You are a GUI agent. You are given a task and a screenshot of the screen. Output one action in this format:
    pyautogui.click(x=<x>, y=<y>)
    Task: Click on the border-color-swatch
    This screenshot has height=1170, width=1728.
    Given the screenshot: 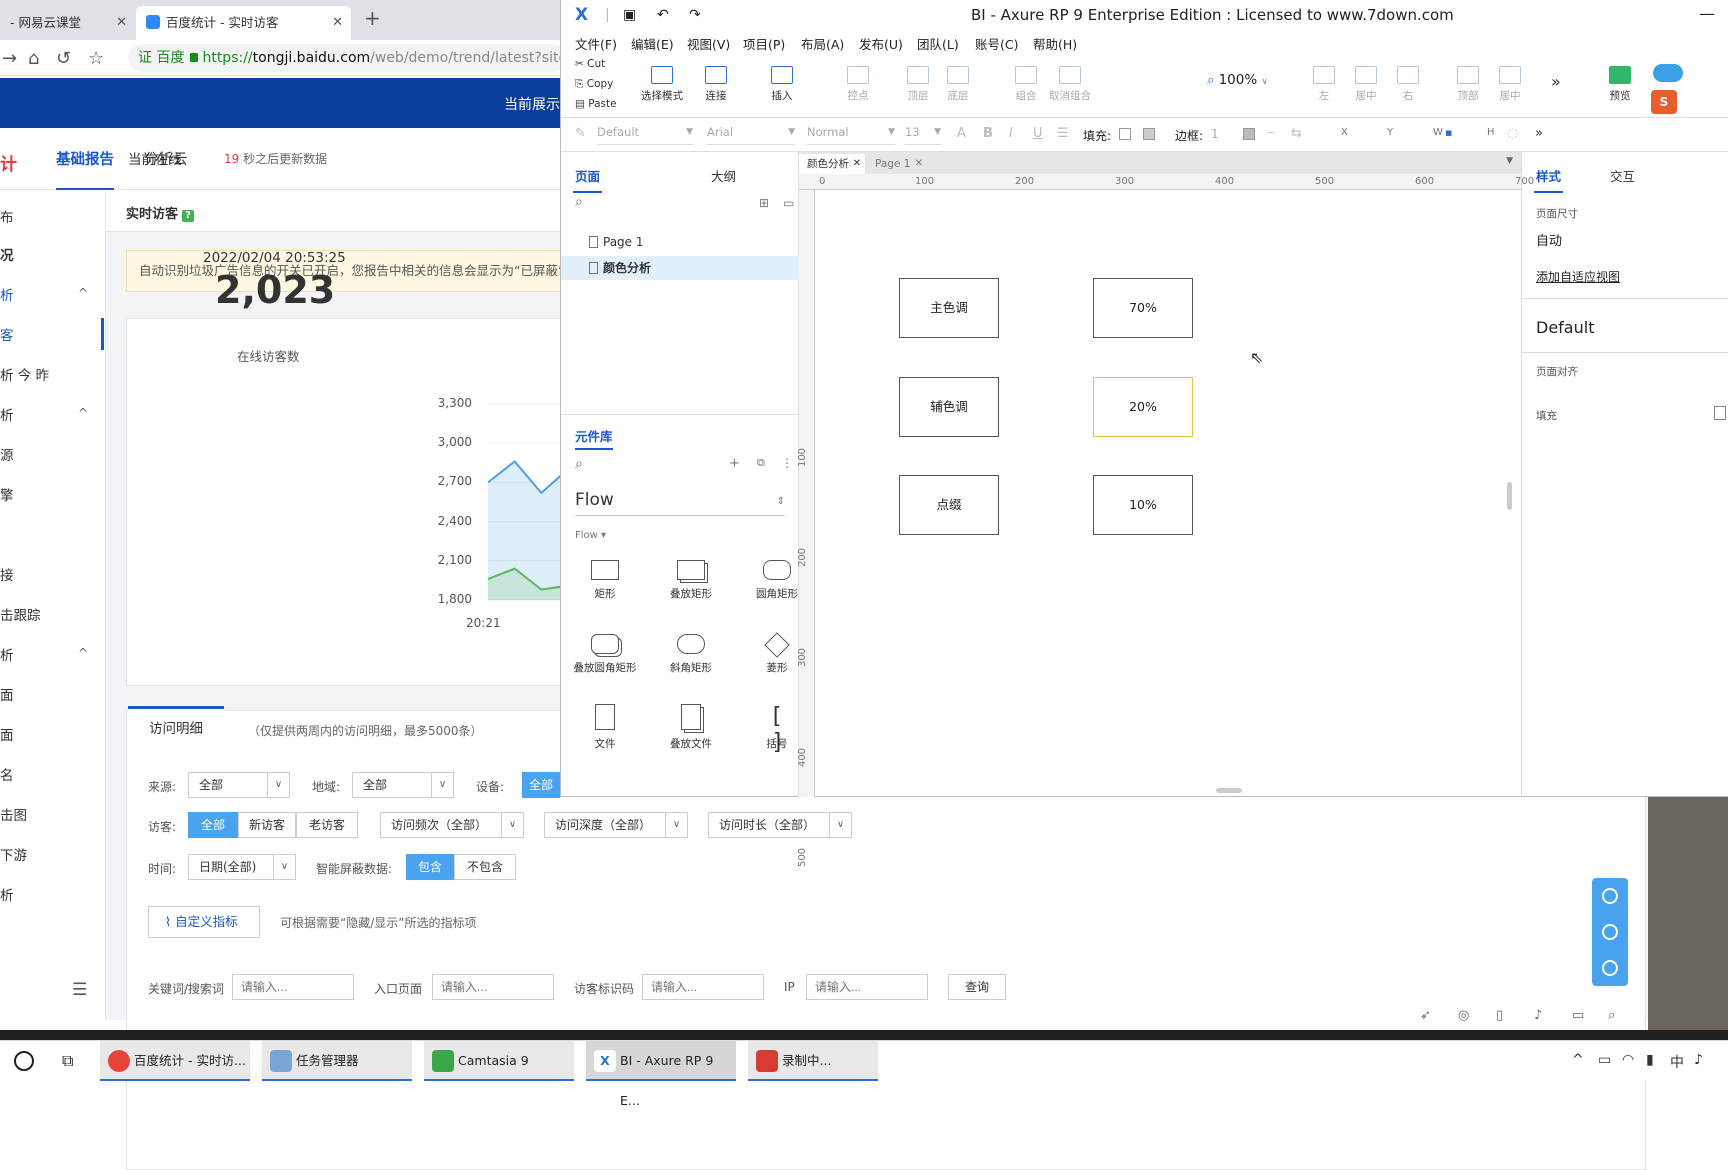 What is the action you would take?
    pyautogui.click(x=1249, y=134)
    